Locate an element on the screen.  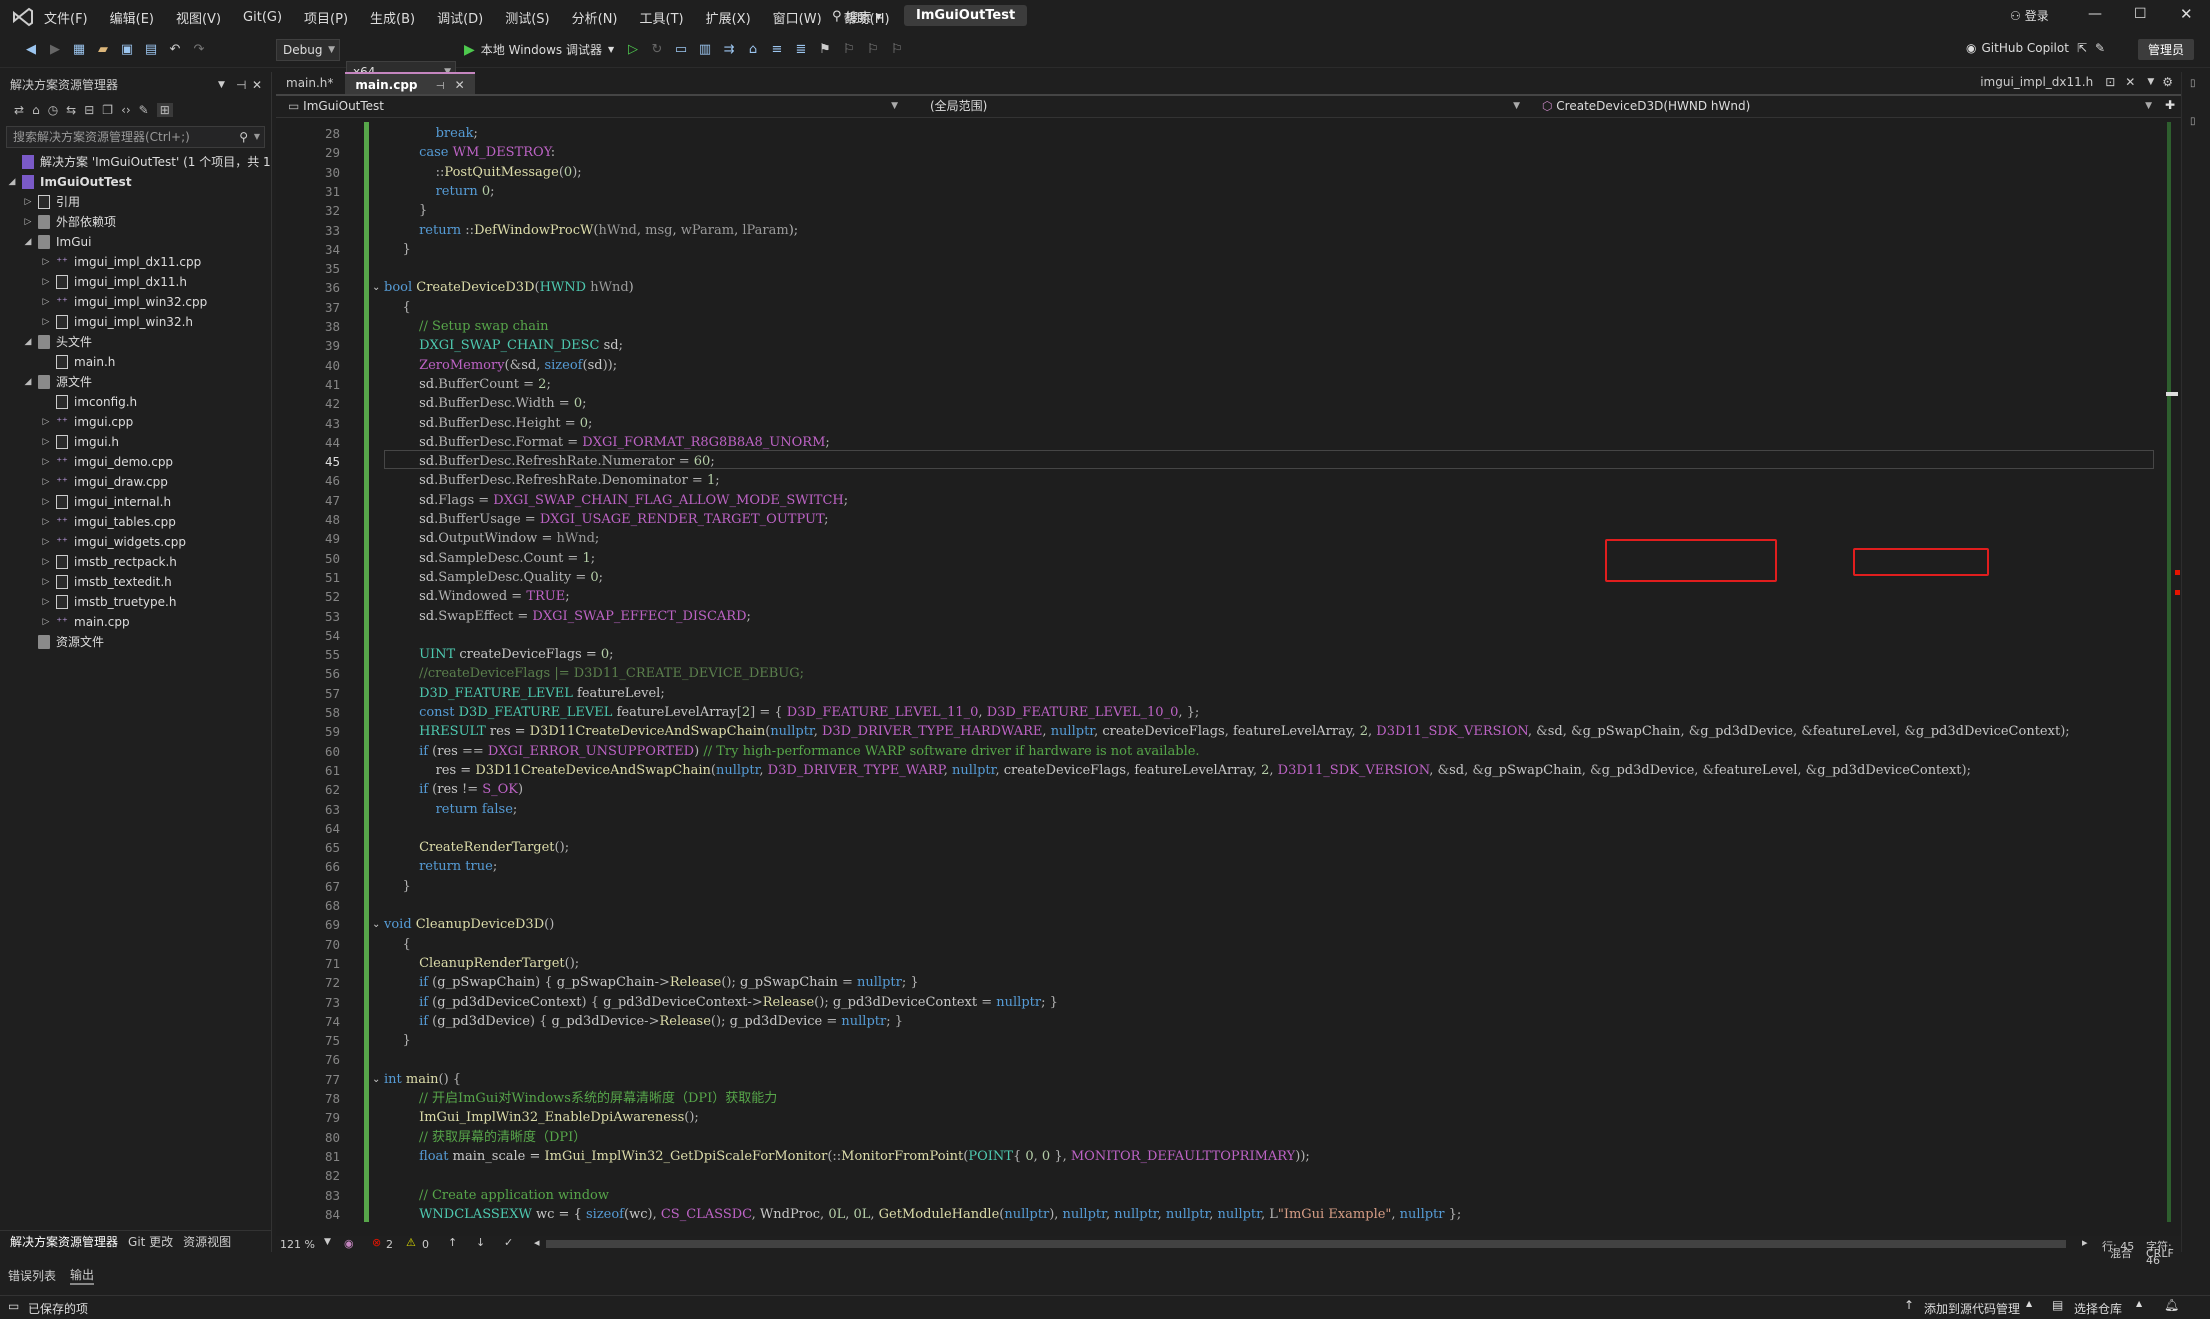
forward-icon: ▶ is located at coordinates (55, 50).